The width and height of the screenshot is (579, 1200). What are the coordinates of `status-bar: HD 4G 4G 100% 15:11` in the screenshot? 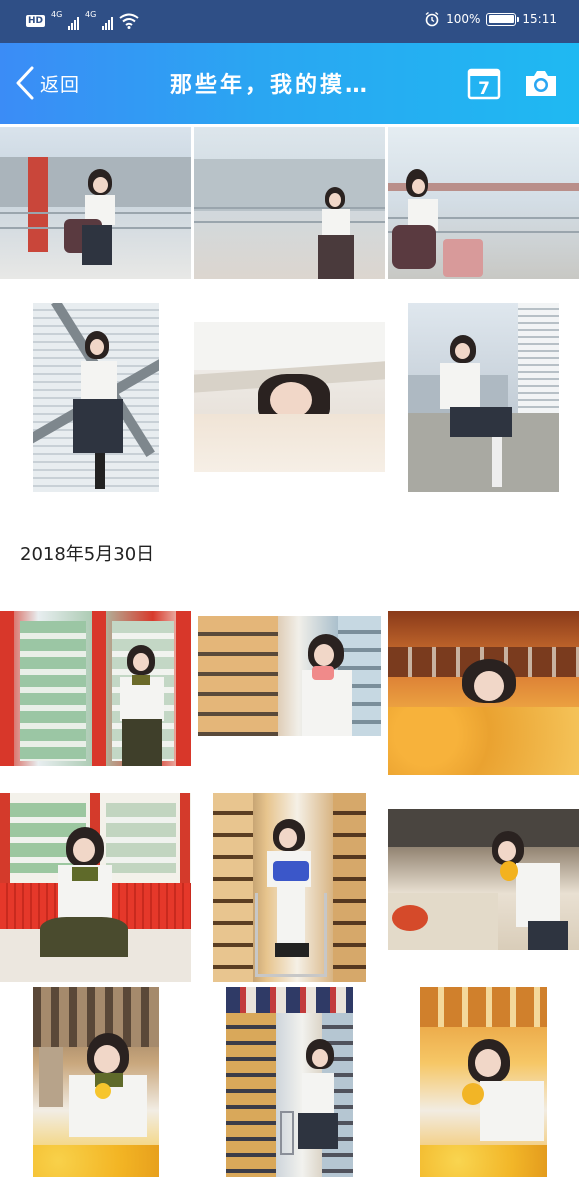 It's located at (289, 21).